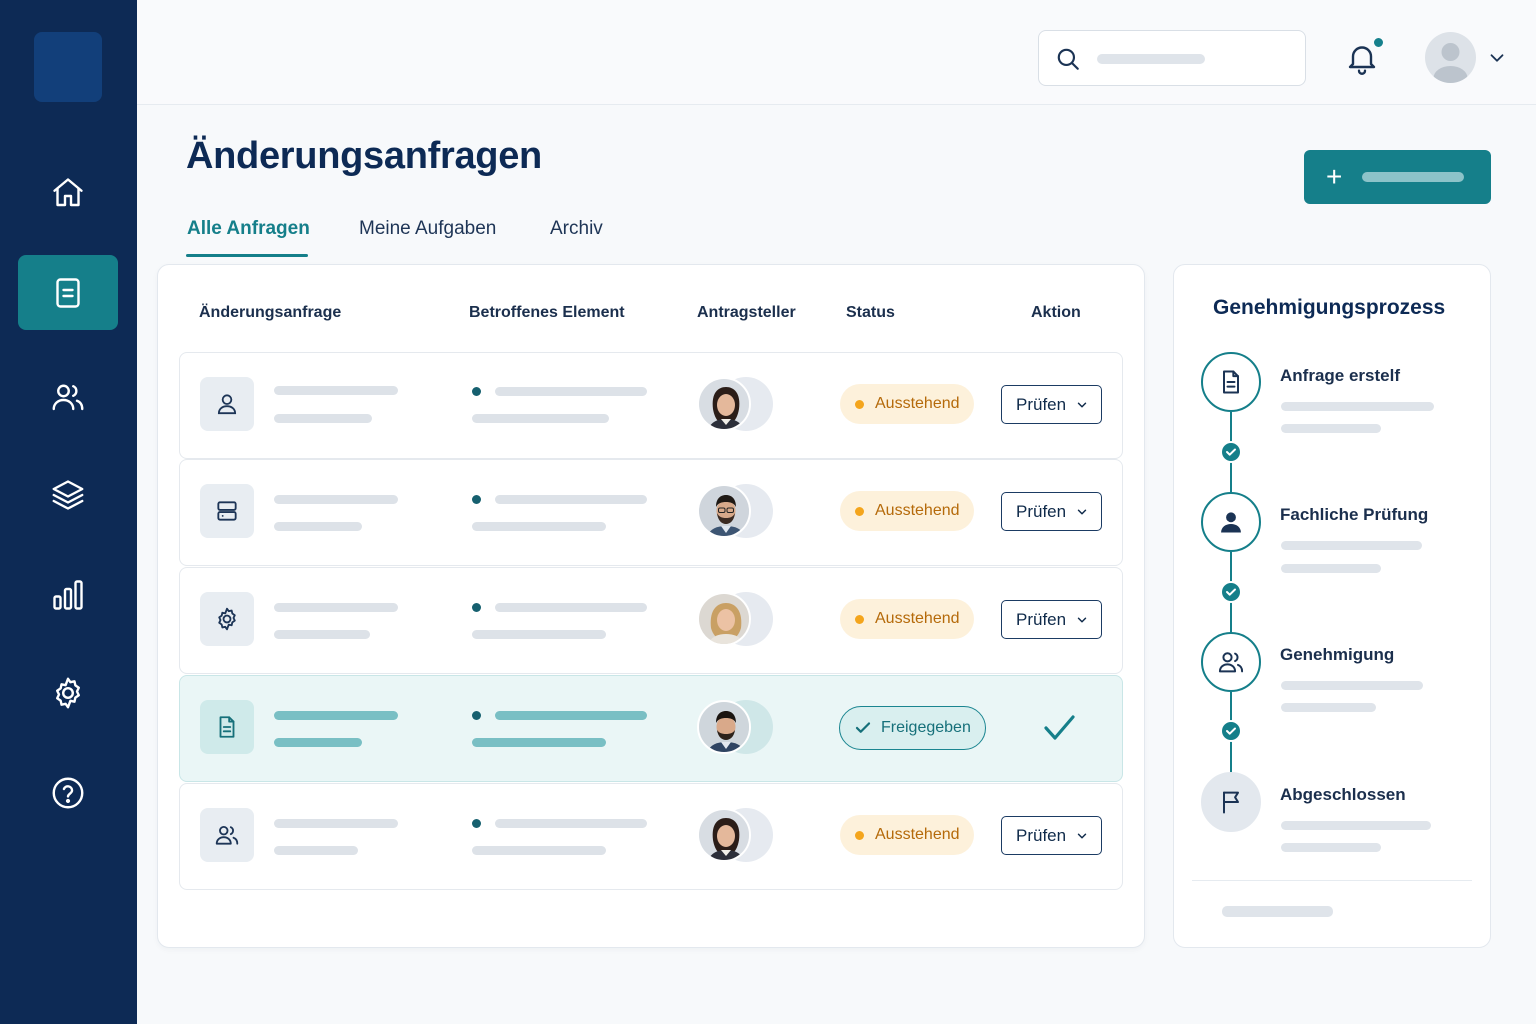 The height and width of the screenshot is (1024, 1536). I want to click on person-icon, so click(1231, 522).